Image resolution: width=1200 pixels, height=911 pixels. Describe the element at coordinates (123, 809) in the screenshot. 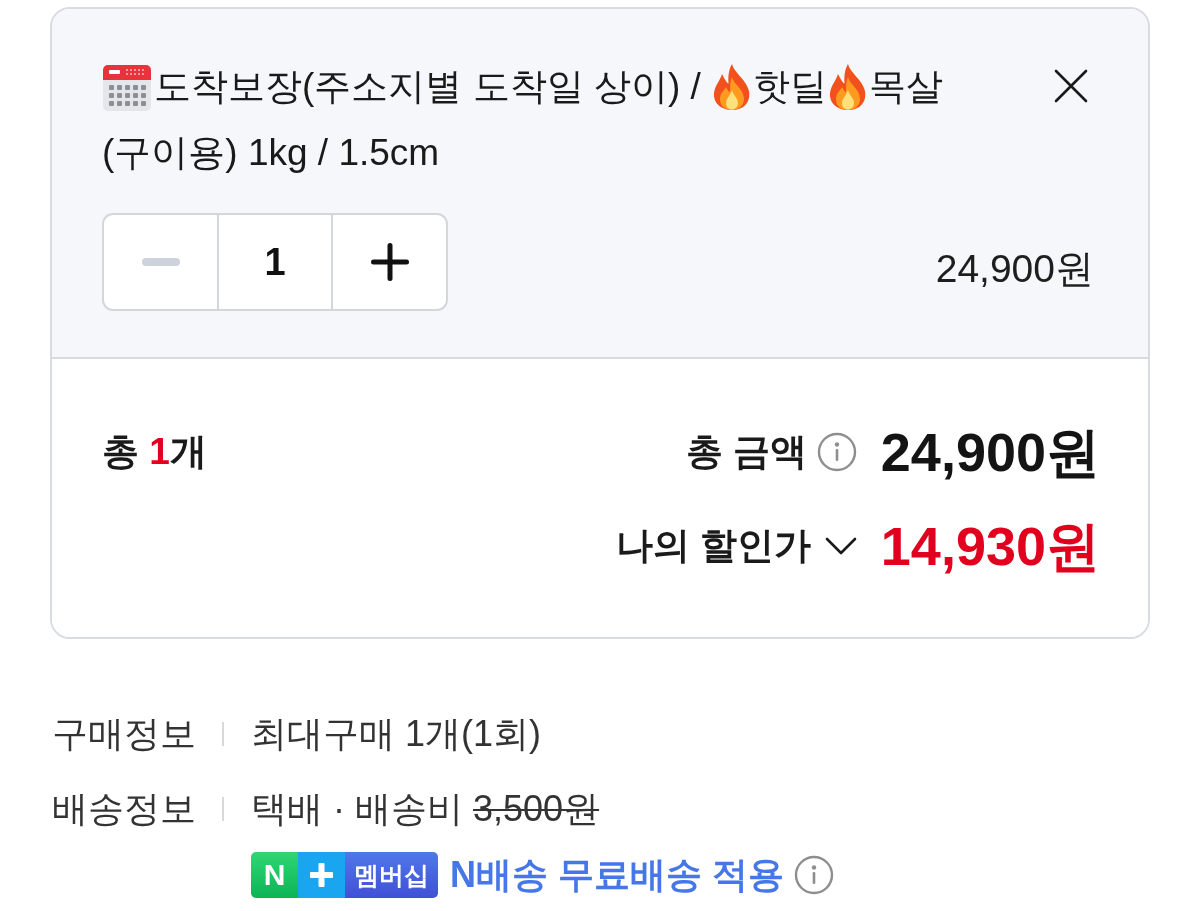

I see `info-label: 배송정보` at that location.